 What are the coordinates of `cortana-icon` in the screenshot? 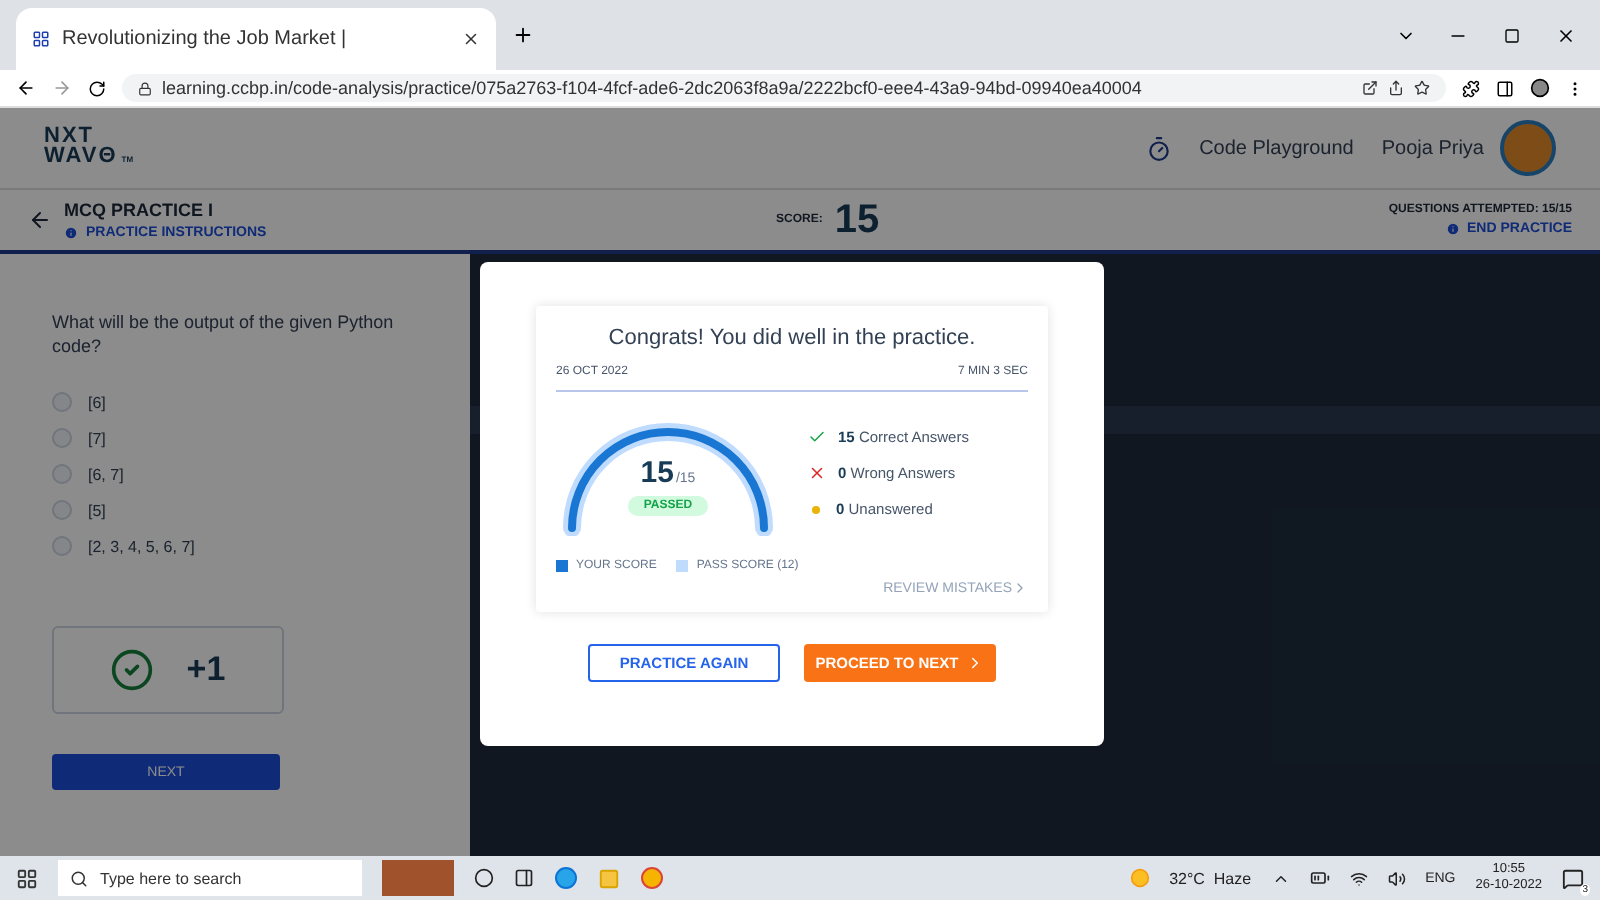 It's located at (484, 878).